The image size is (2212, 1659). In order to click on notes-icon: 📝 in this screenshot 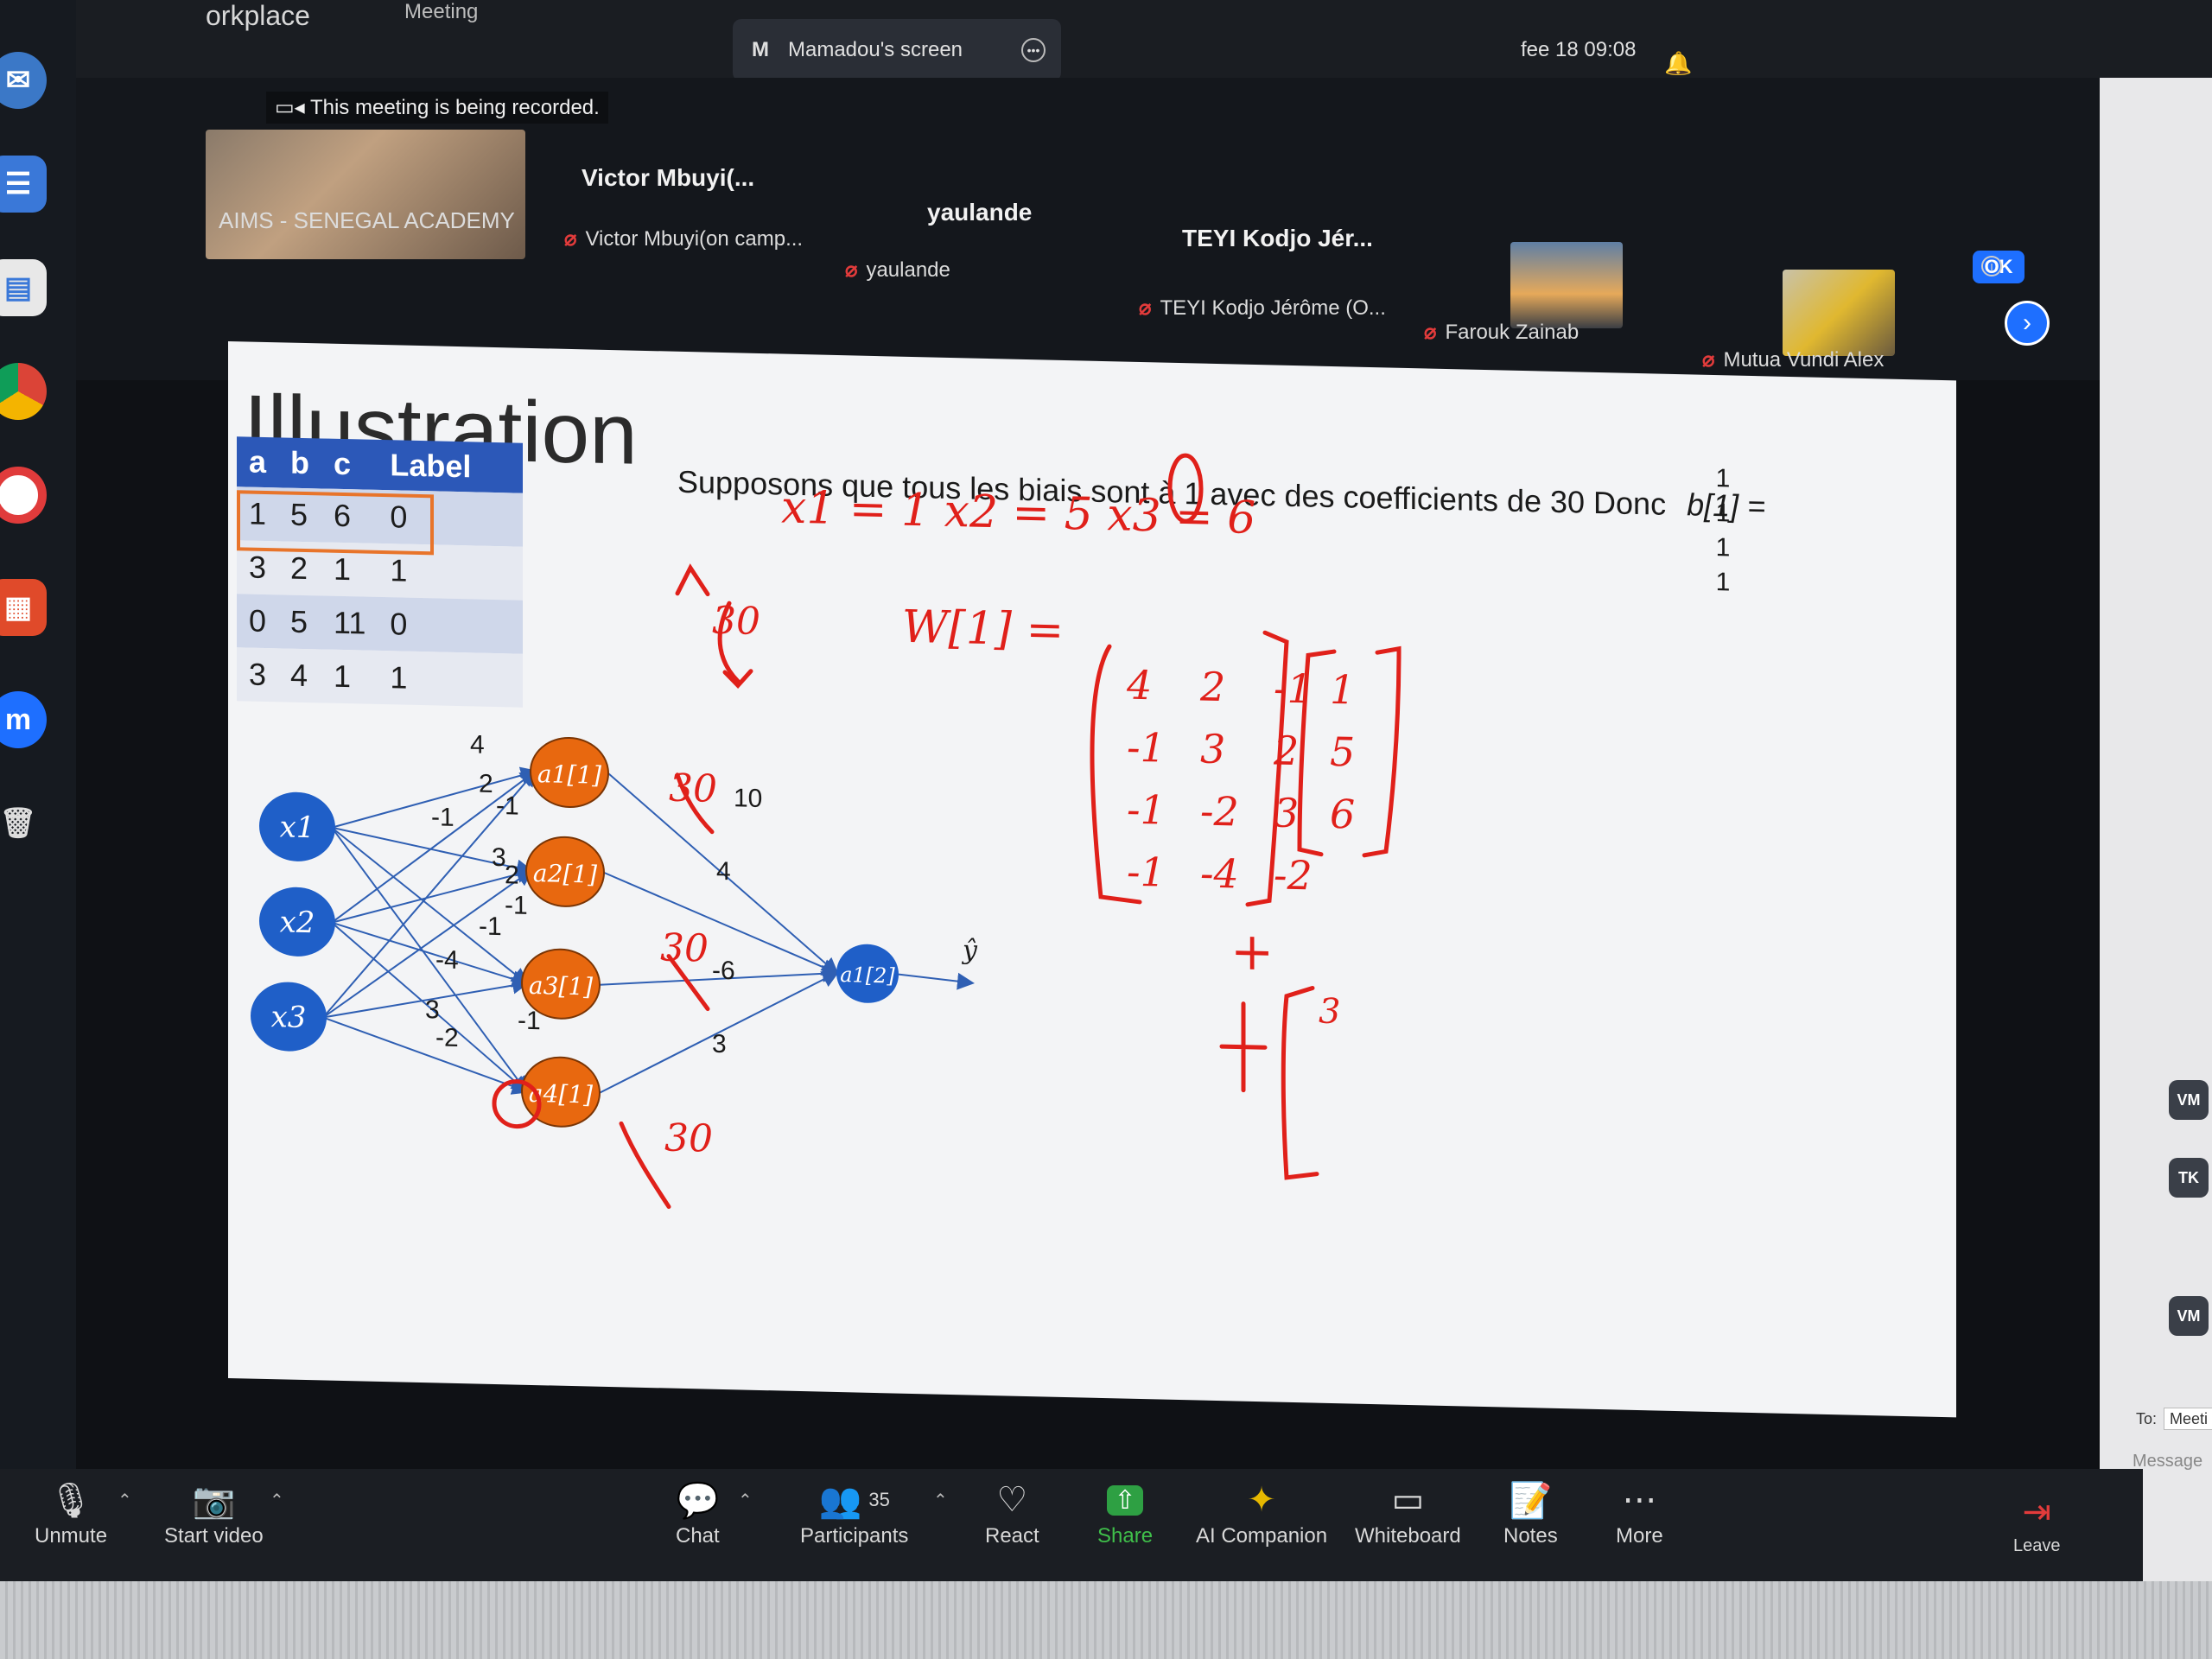, I will do `click(1531, 1500)`.